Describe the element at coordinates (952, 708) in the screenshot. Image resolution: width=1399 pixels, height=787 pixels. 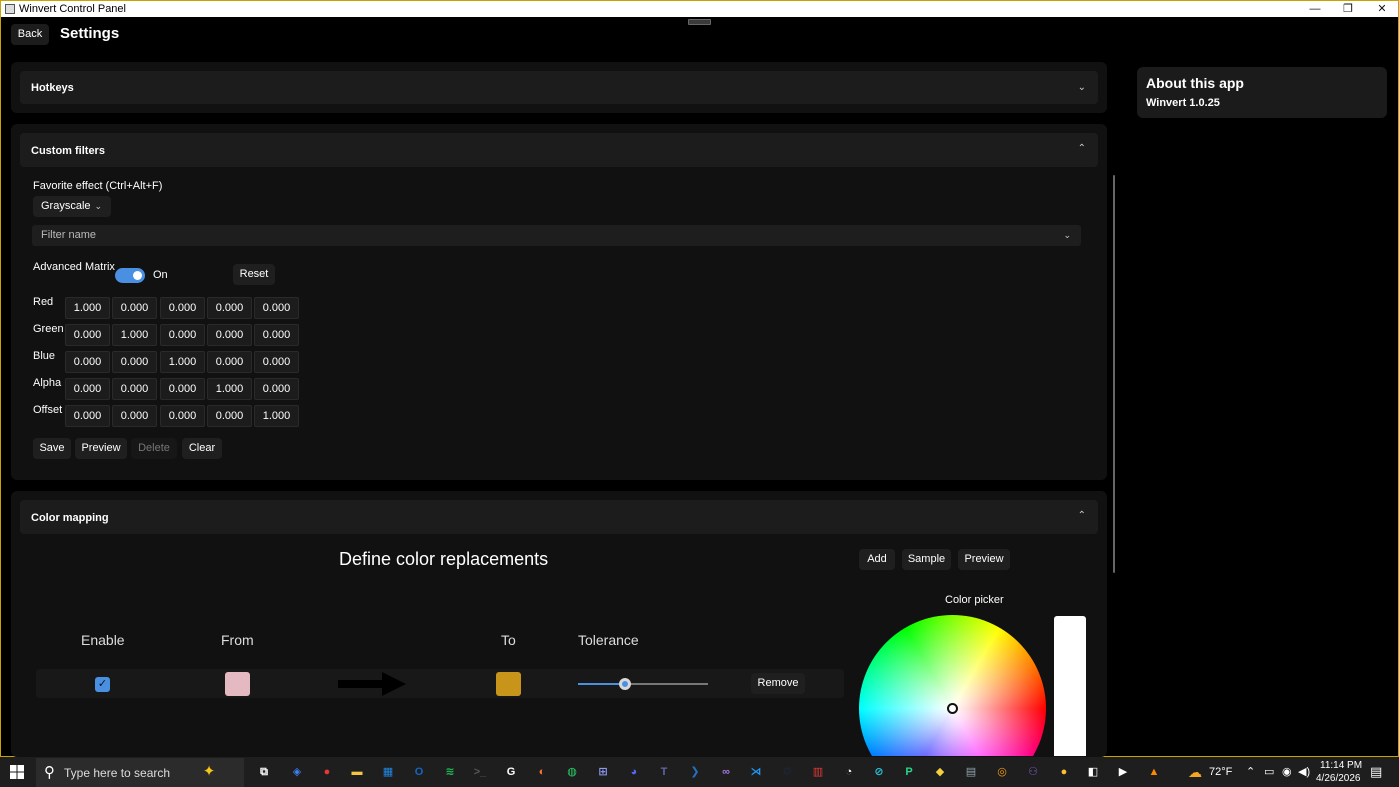
I see `color-wheel-cursor` at that location.